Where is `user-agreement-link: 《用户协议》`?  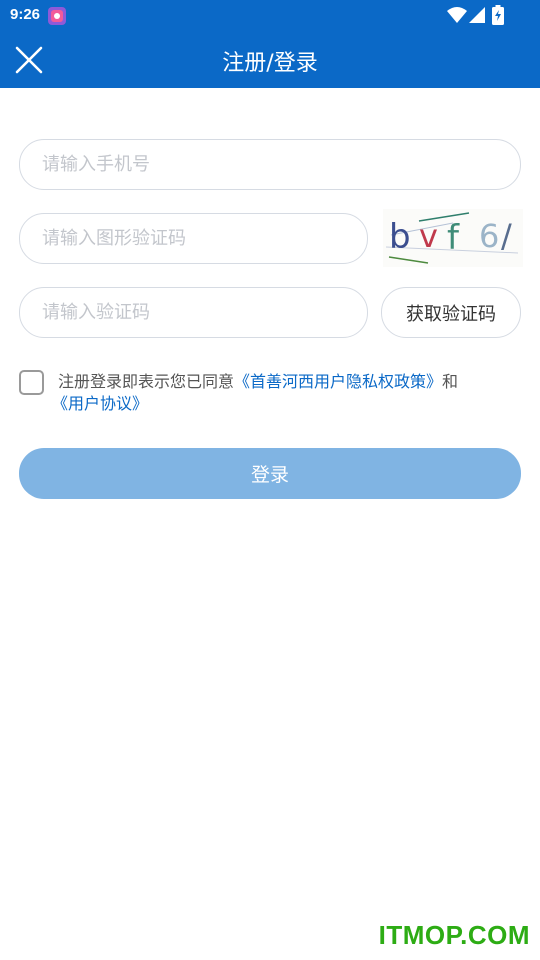 user-agreement-link: 《用户协议》 is located at coordinates (100, 403).